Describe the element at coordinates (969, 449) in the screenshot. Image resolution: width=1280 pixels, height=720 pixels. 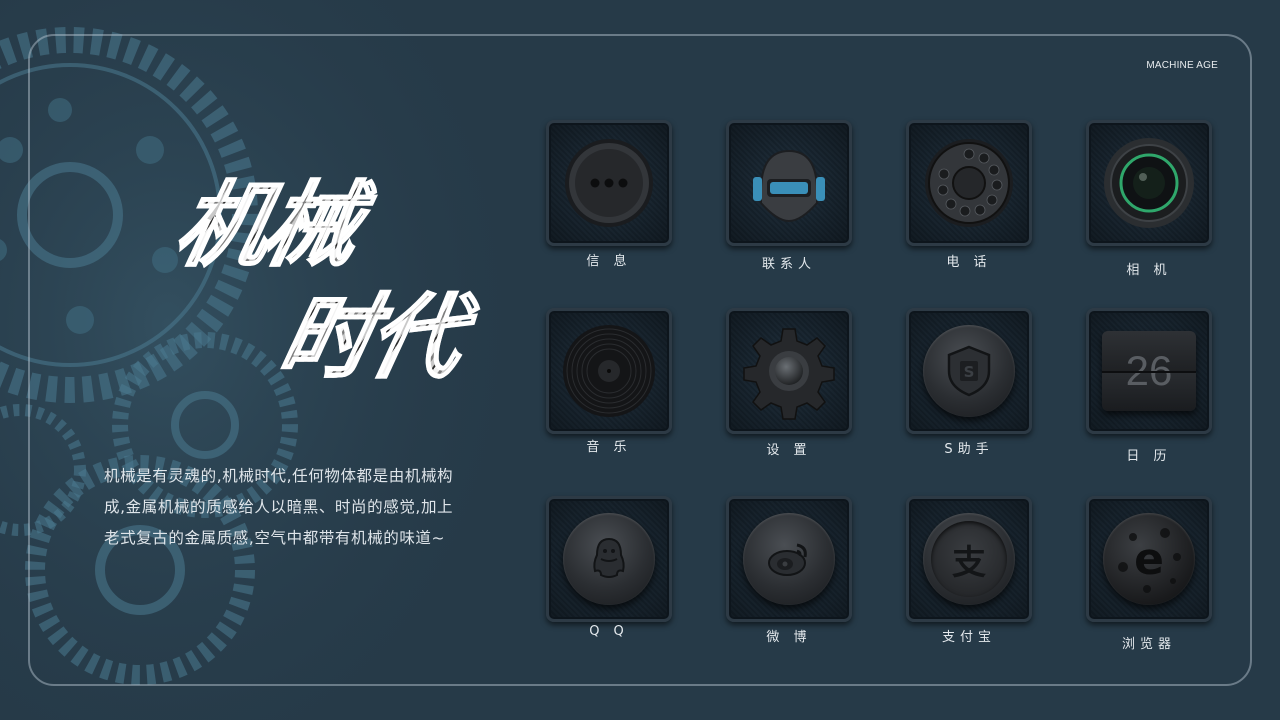
I see `app-label: S助手` at that location.